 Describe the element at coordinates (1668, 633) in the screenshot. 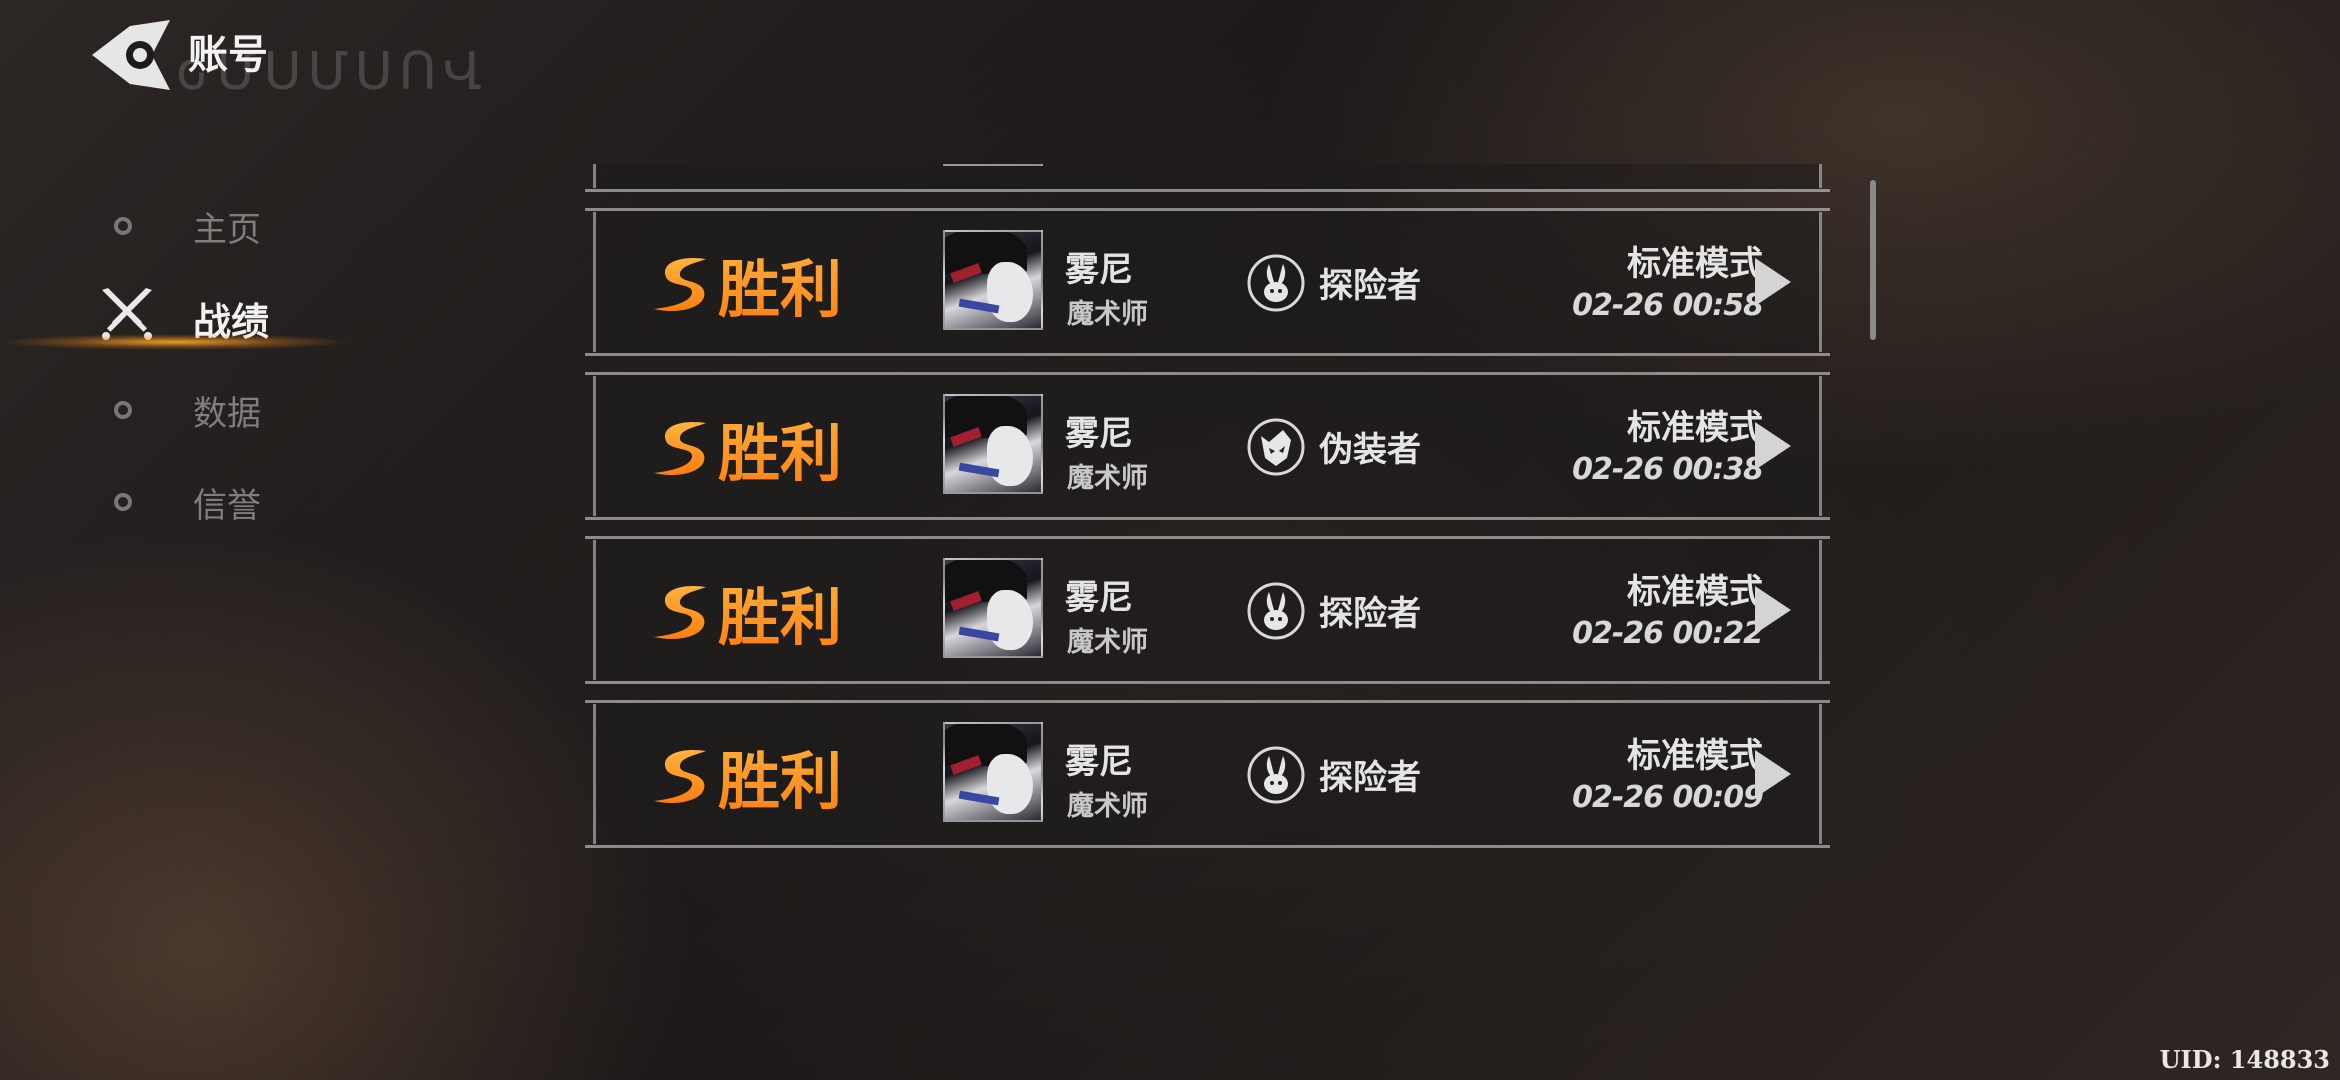

I see `match-time: 02-26 00:22` at that location.